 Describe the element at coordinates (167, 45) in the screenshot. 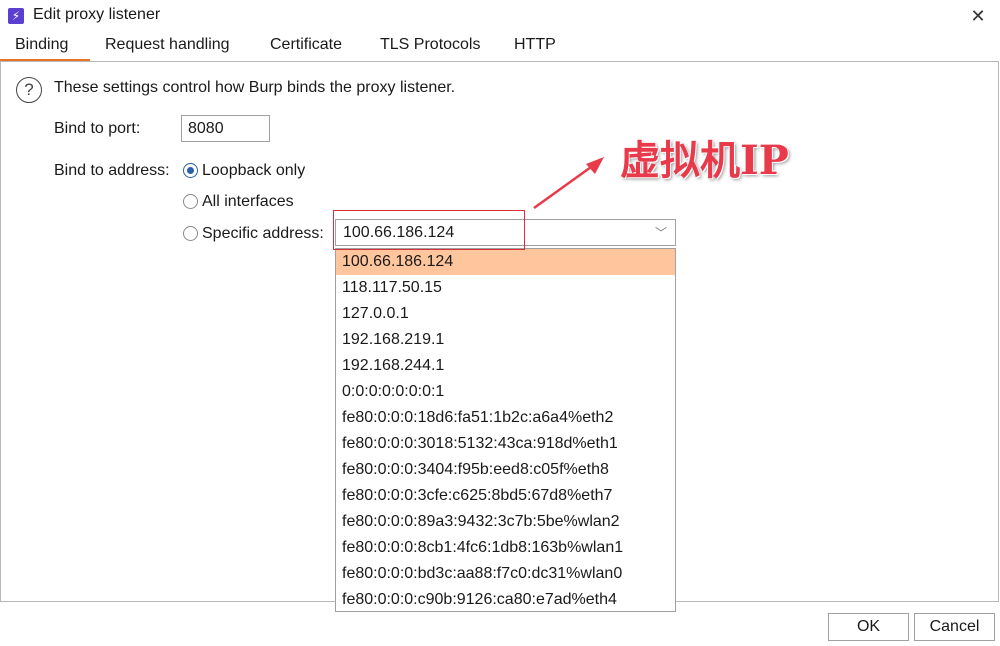

I see `tab-request-handling: Request handling` at that location.